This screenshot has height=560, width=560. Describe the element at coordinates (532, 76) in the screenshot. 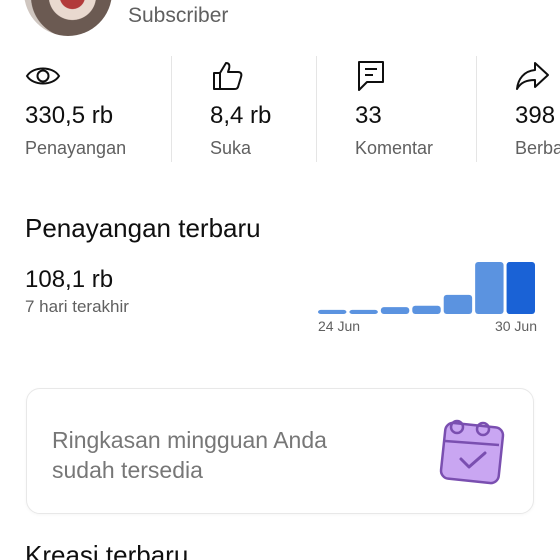

I see `share-icon` at that location.